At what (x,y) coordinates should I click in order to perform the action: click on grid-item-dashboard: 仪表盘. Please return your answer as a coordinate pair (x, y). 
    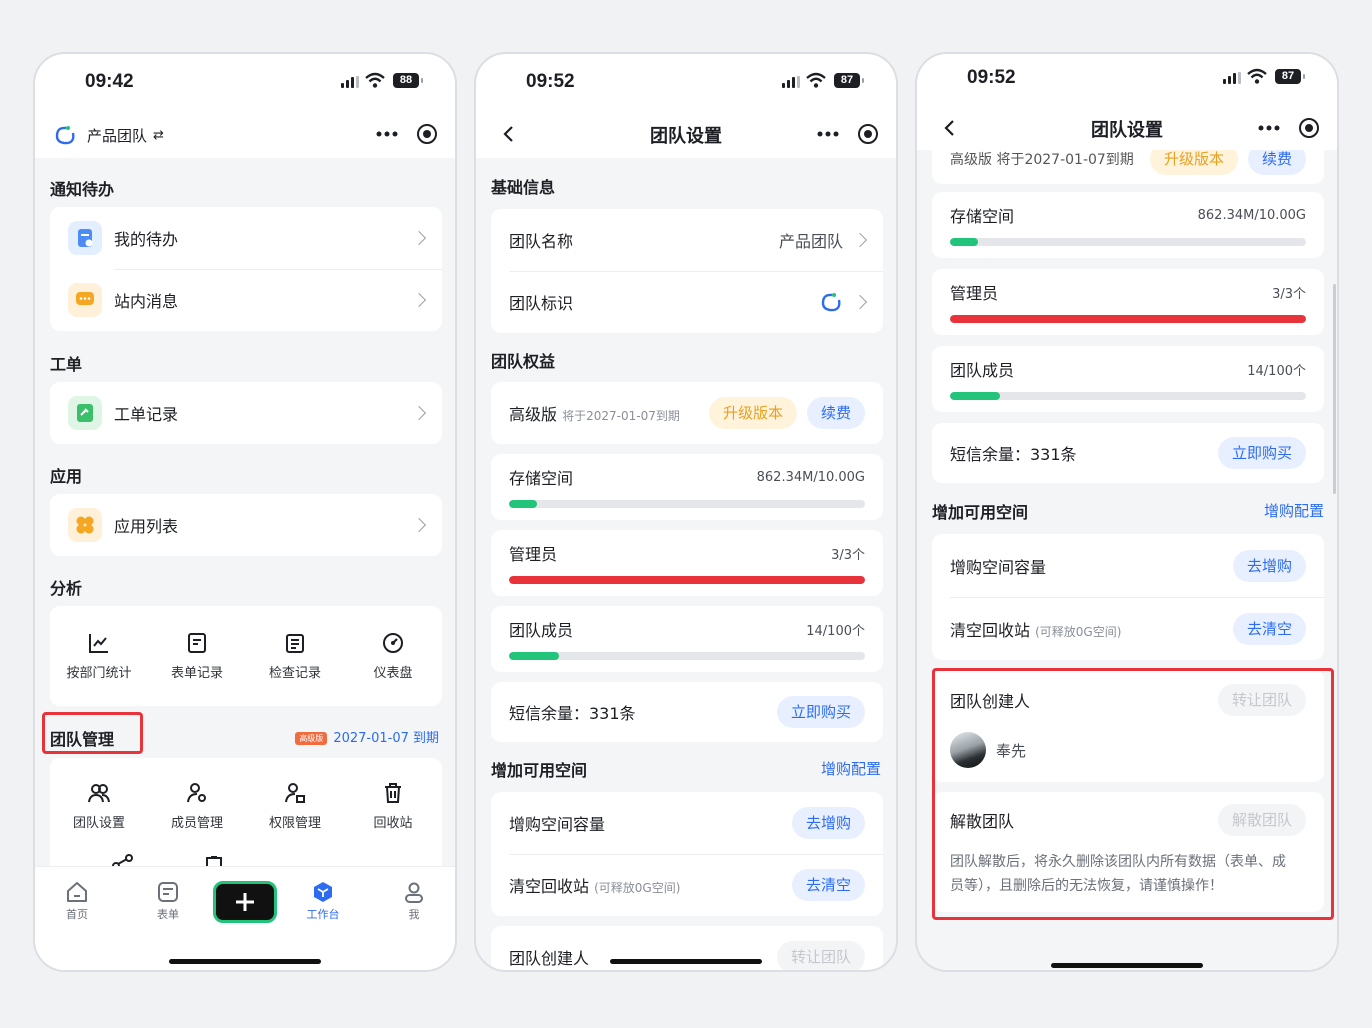
    Looking at the image, I should click on (393, 656).